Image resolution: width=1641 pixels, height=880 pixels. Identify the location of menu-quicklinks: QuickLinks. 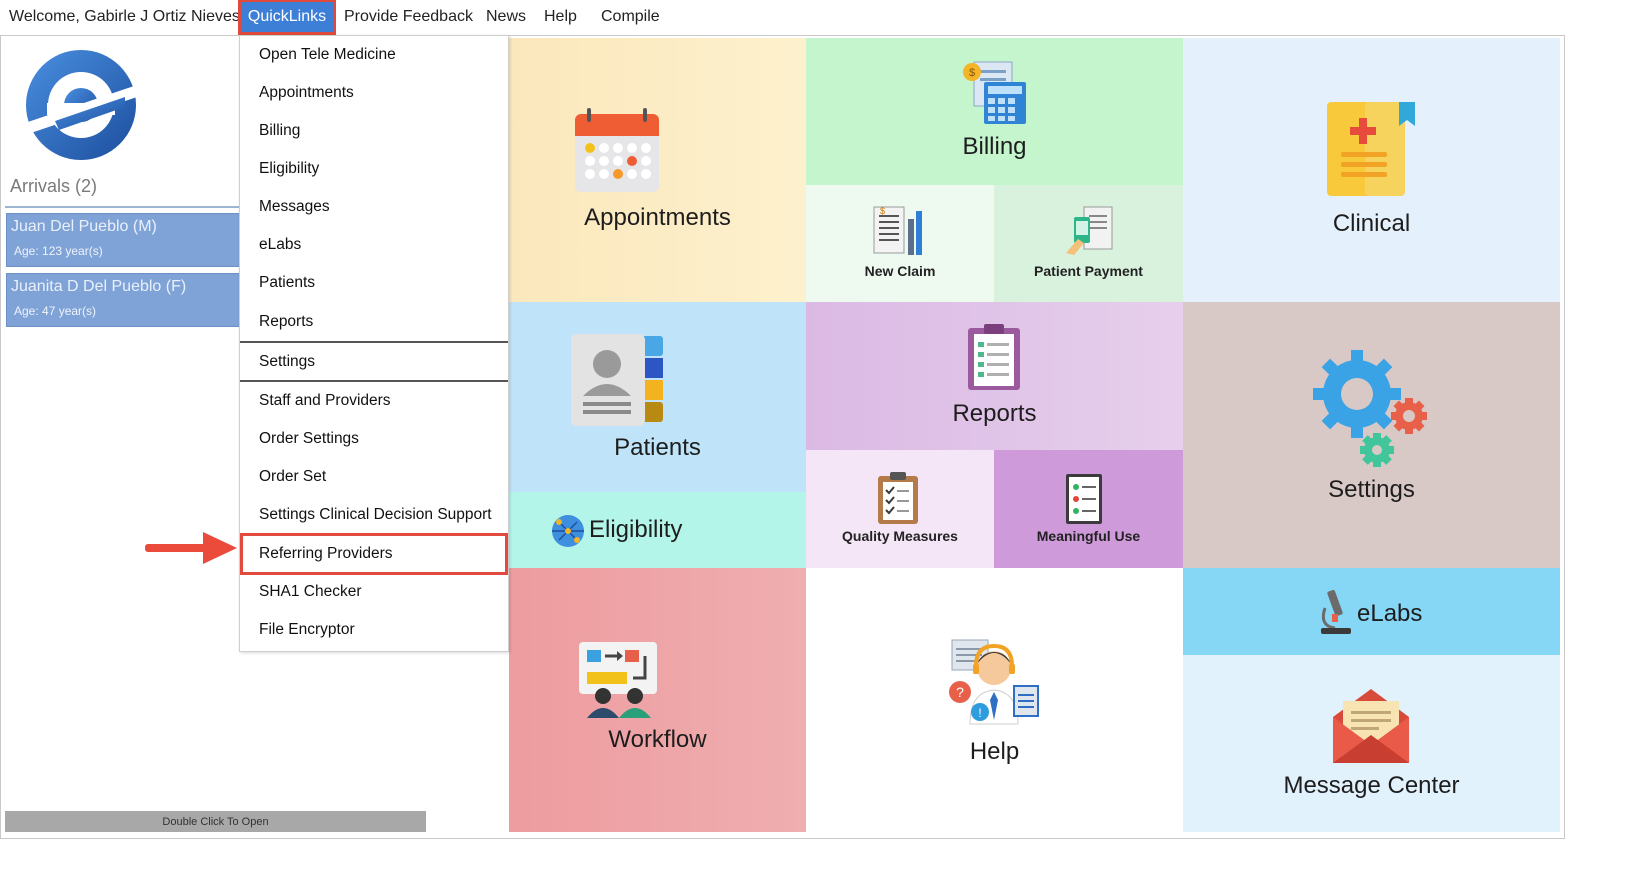
(287, 17).